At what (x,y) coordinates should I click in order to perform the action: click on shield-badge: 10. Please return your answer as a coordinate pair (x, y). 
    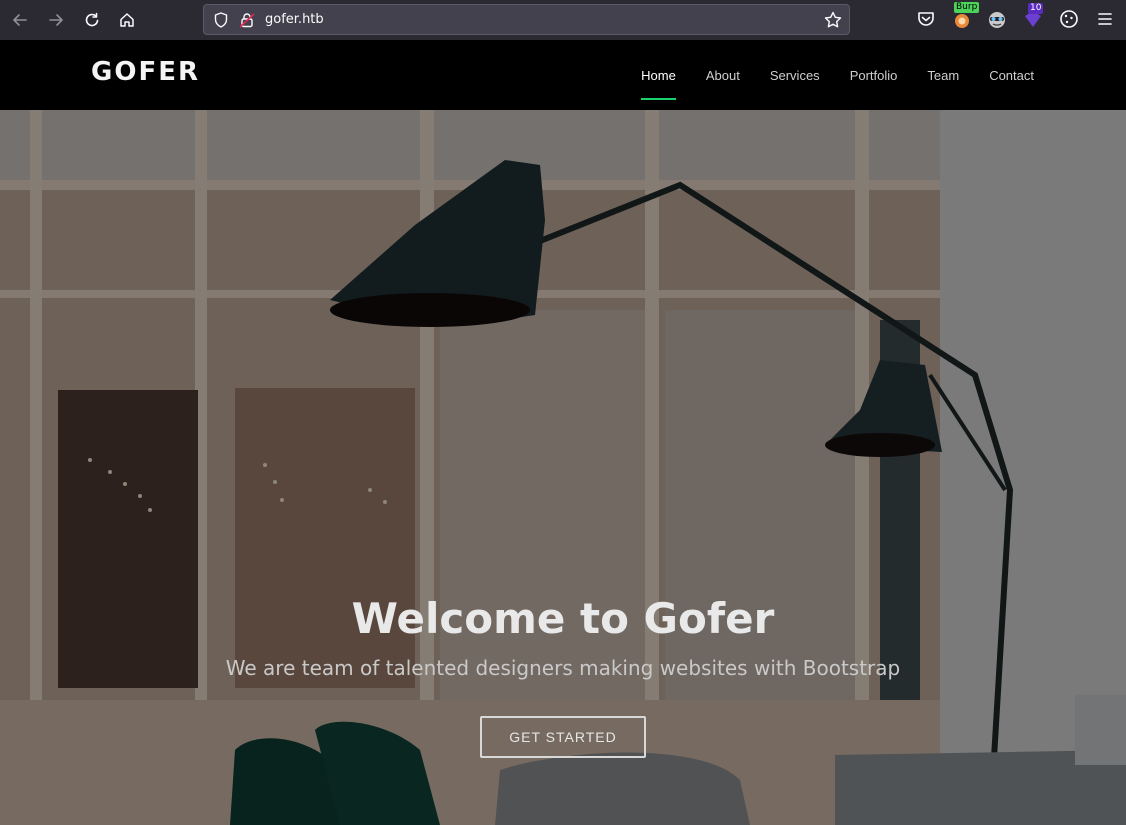
    Looking at the image, I should click on (1036, 8).